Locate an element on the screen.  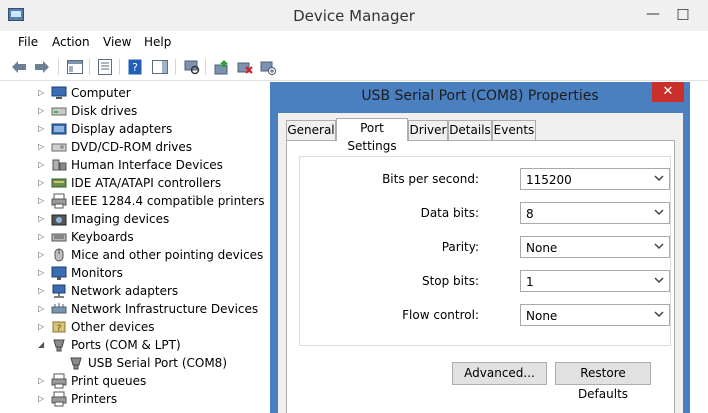
tree-item: ▷ Keyboards is located at coordinates (136, 237).